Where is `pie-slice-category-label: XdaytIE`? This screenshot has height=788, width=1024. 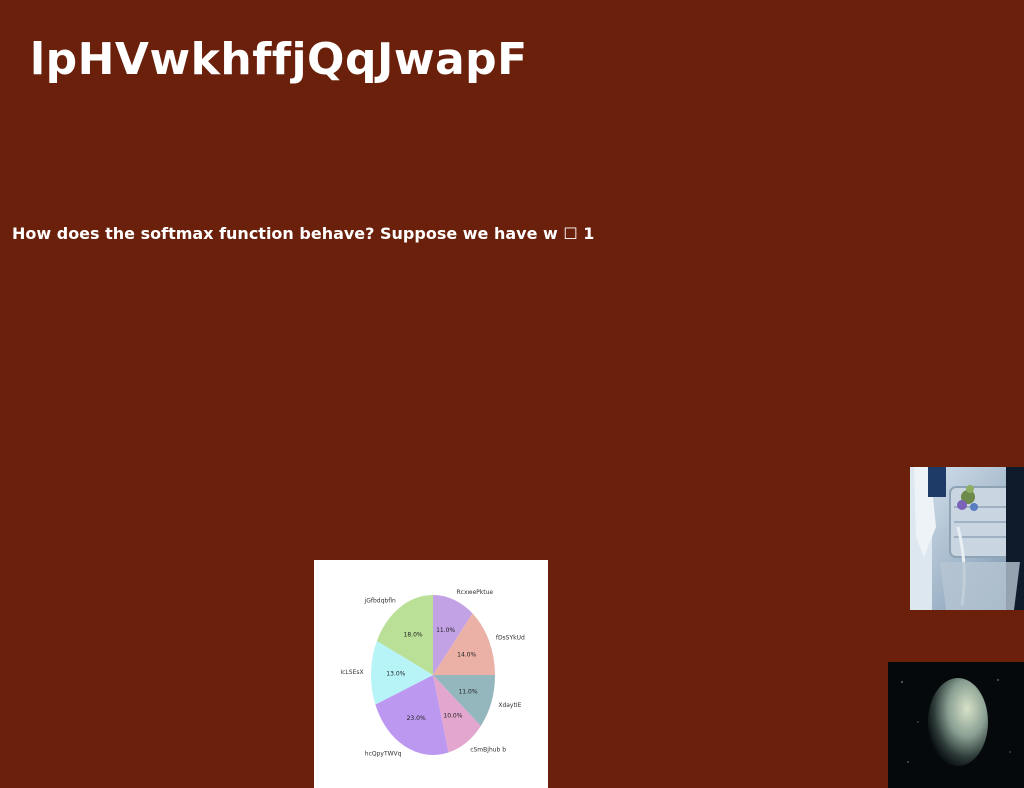
pie-slice-category-label: XdaytIE is located at coordinates (509, 705).